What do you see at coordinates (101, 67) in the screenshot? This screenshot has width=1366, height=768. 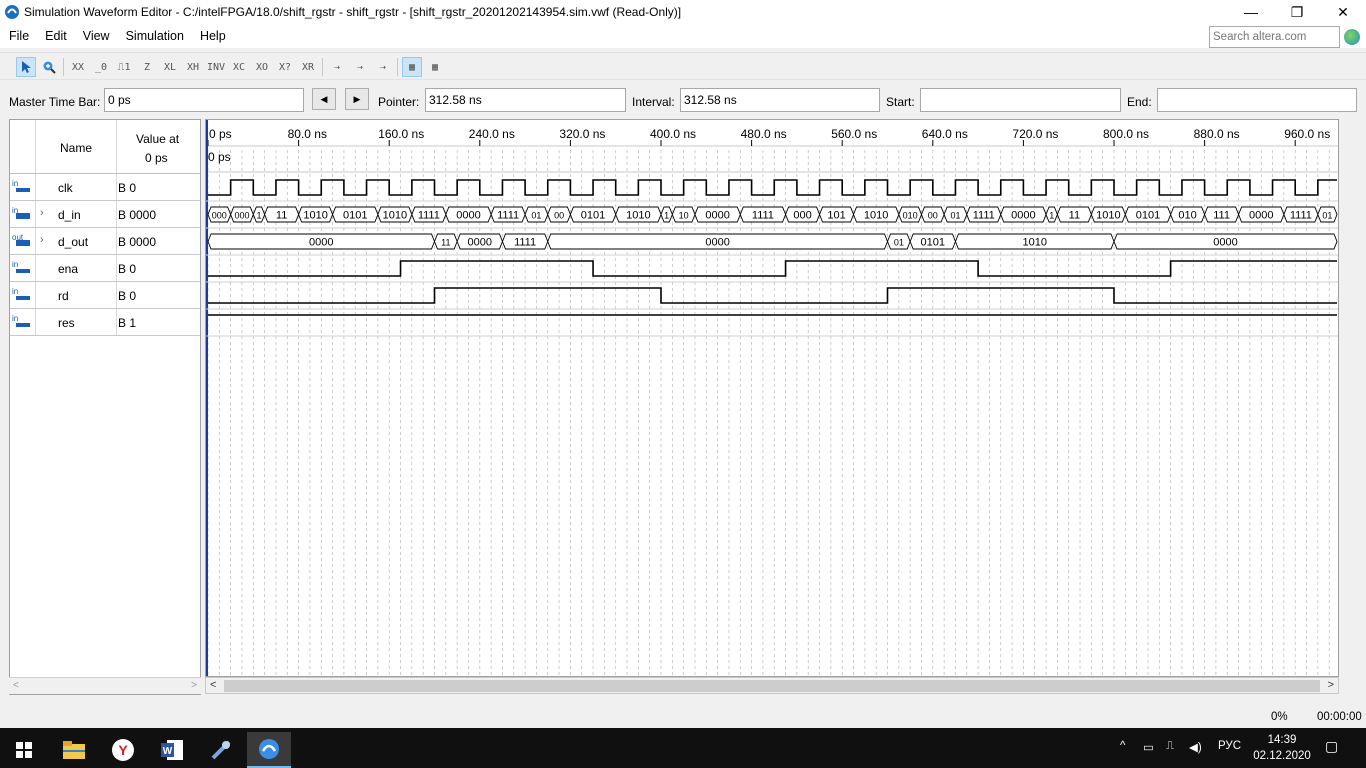 I see `forcing-low-icon: _0` at bounding box center [101, 67].